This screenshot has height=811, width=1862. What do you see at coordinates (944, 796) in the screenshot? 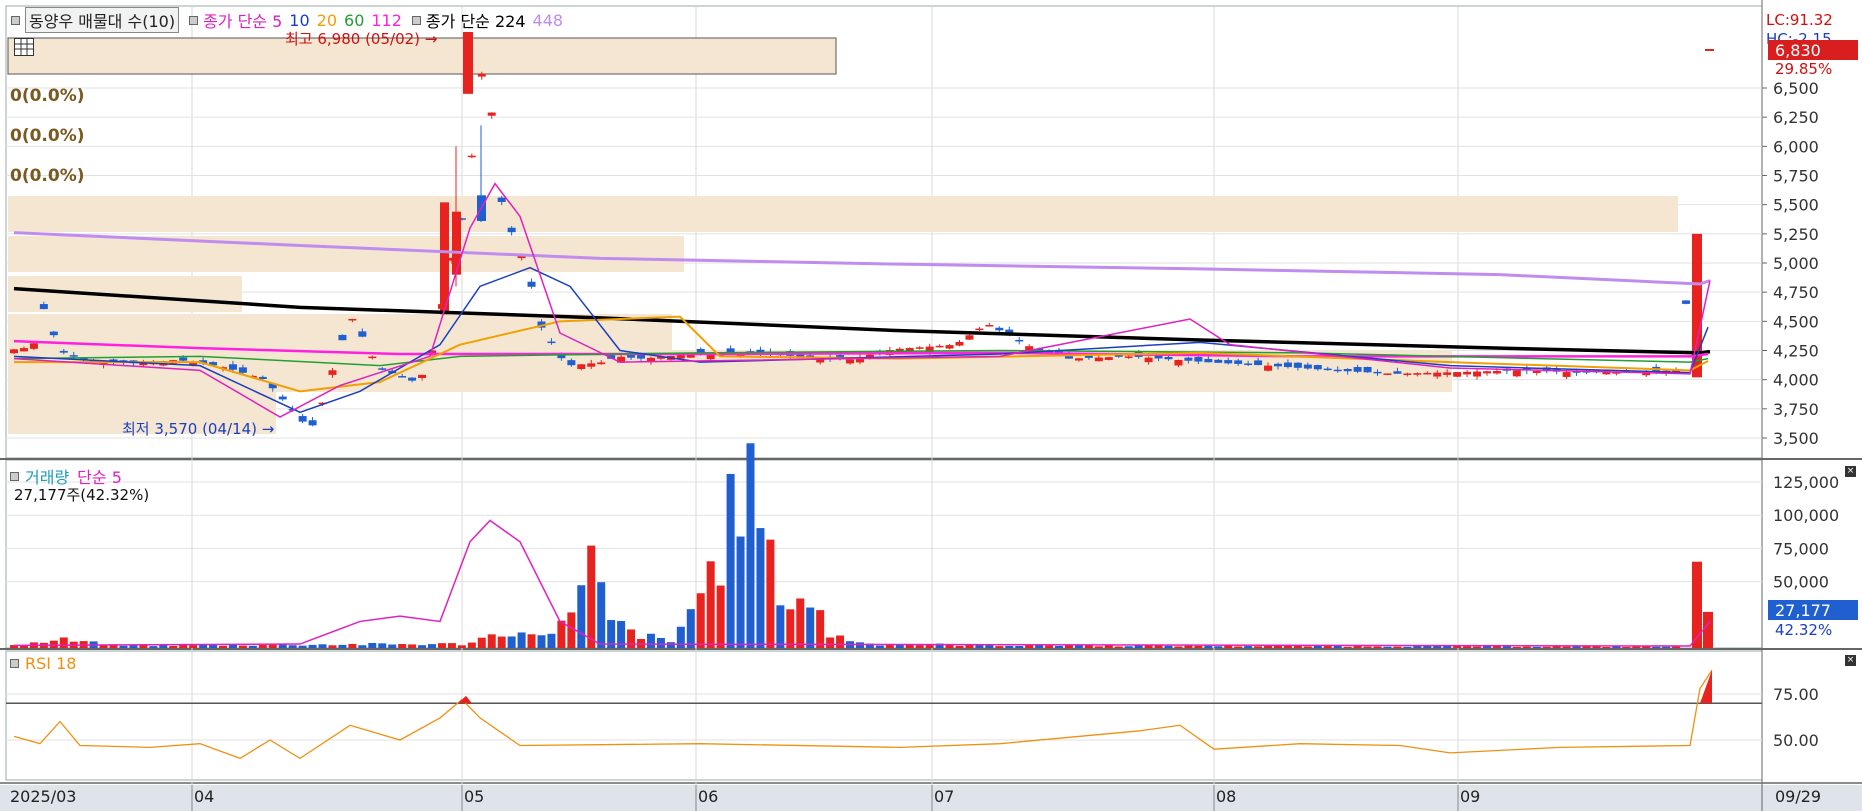
I see `x-tick-label: 07` at bounding box center [944, 796].